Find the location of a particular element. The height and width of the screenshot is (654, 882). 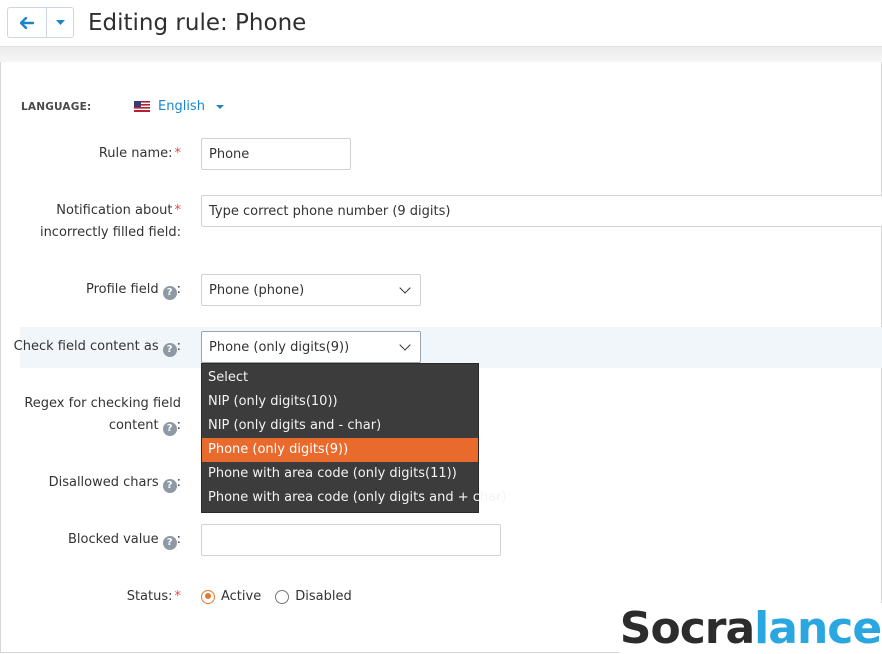

page-title: Editing rule: Phone is located at coordinates (197, 23).